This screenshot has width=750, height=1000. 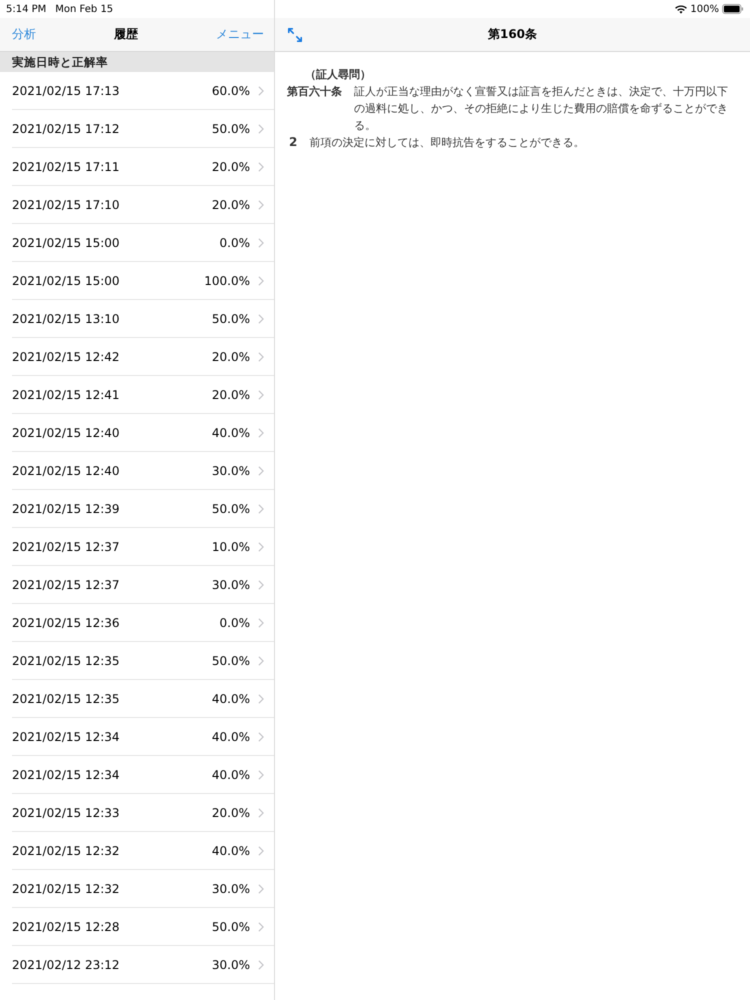 What do you see at coordinates (66, 775) in the screenshot?
I see `date-time: 2021/02/15 12:34` at bounding box center [66, 775].